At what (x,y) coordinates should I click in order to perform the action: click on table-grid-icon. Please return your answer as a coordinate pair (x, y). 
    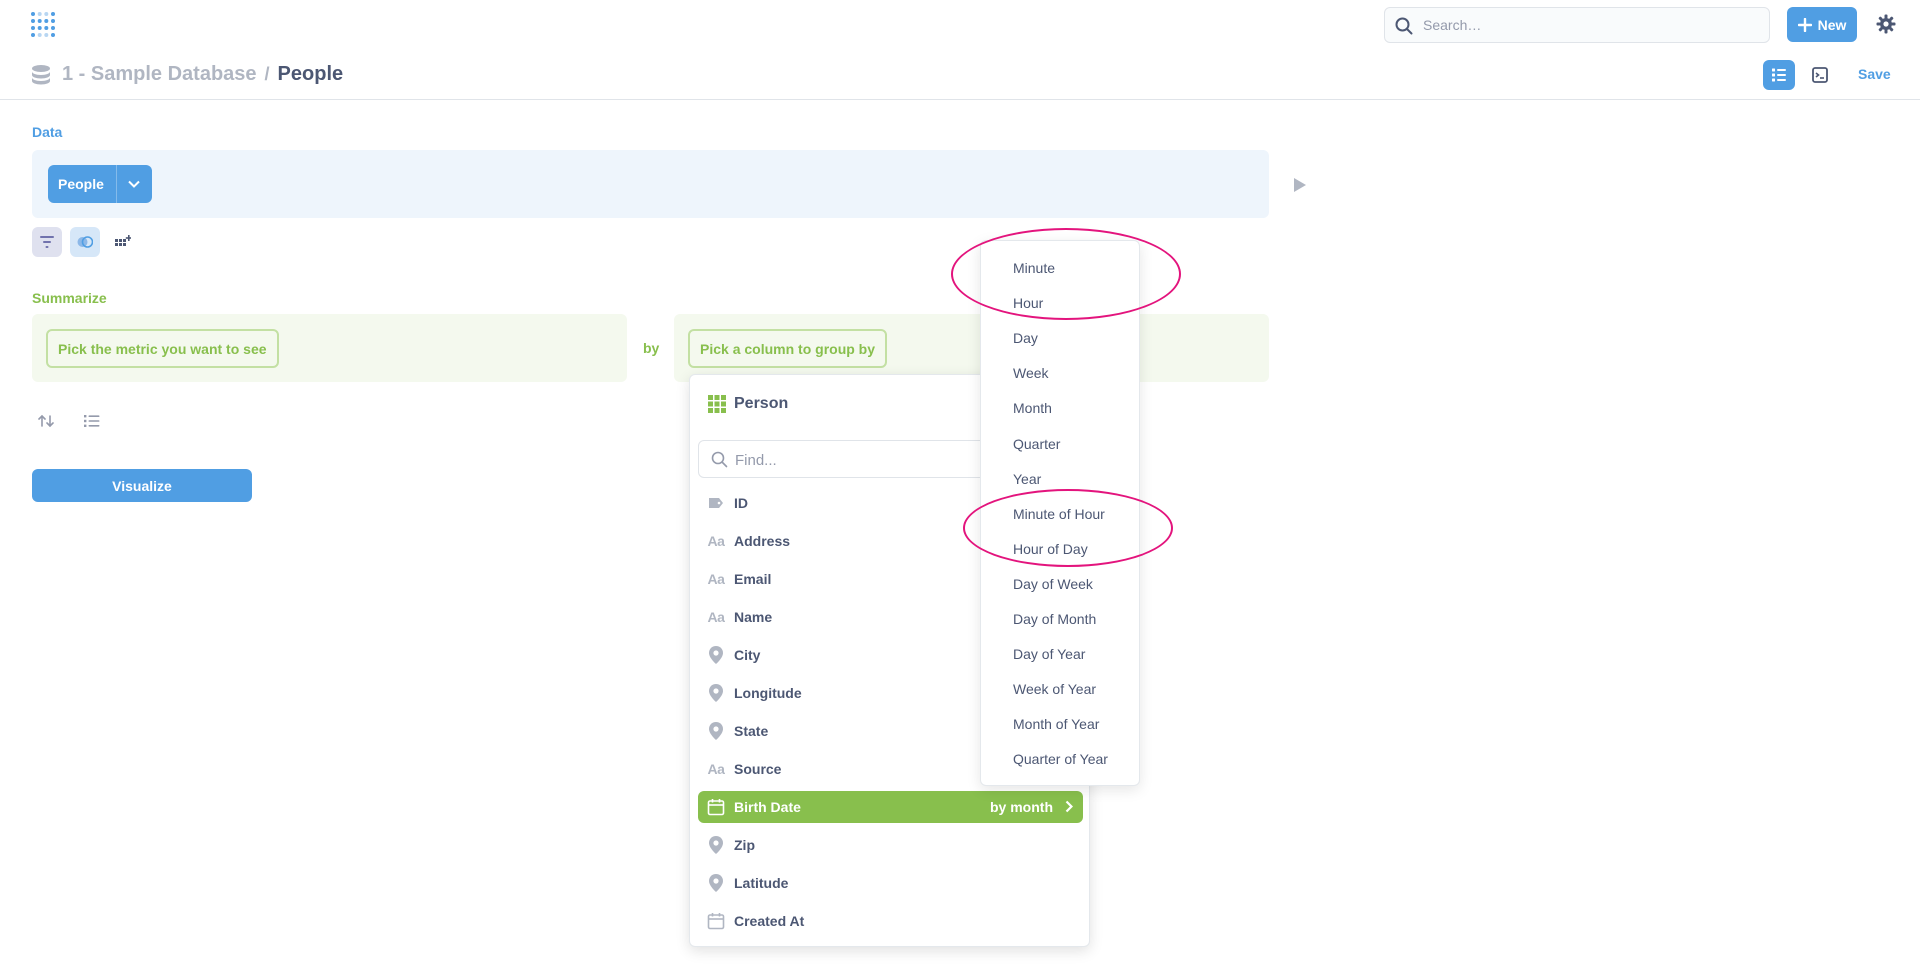
    Looking at the image, I should click on (717, 404).